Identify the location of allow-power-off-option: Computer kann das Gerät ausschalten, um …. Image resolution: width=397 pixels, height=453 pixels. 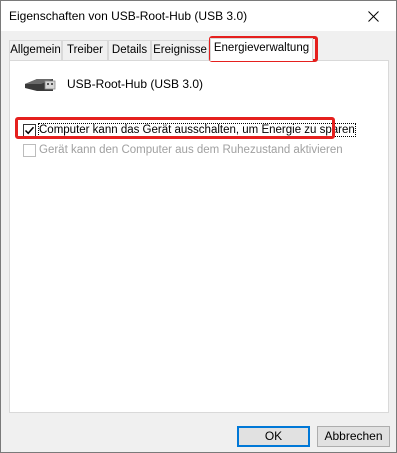
(189, 130).